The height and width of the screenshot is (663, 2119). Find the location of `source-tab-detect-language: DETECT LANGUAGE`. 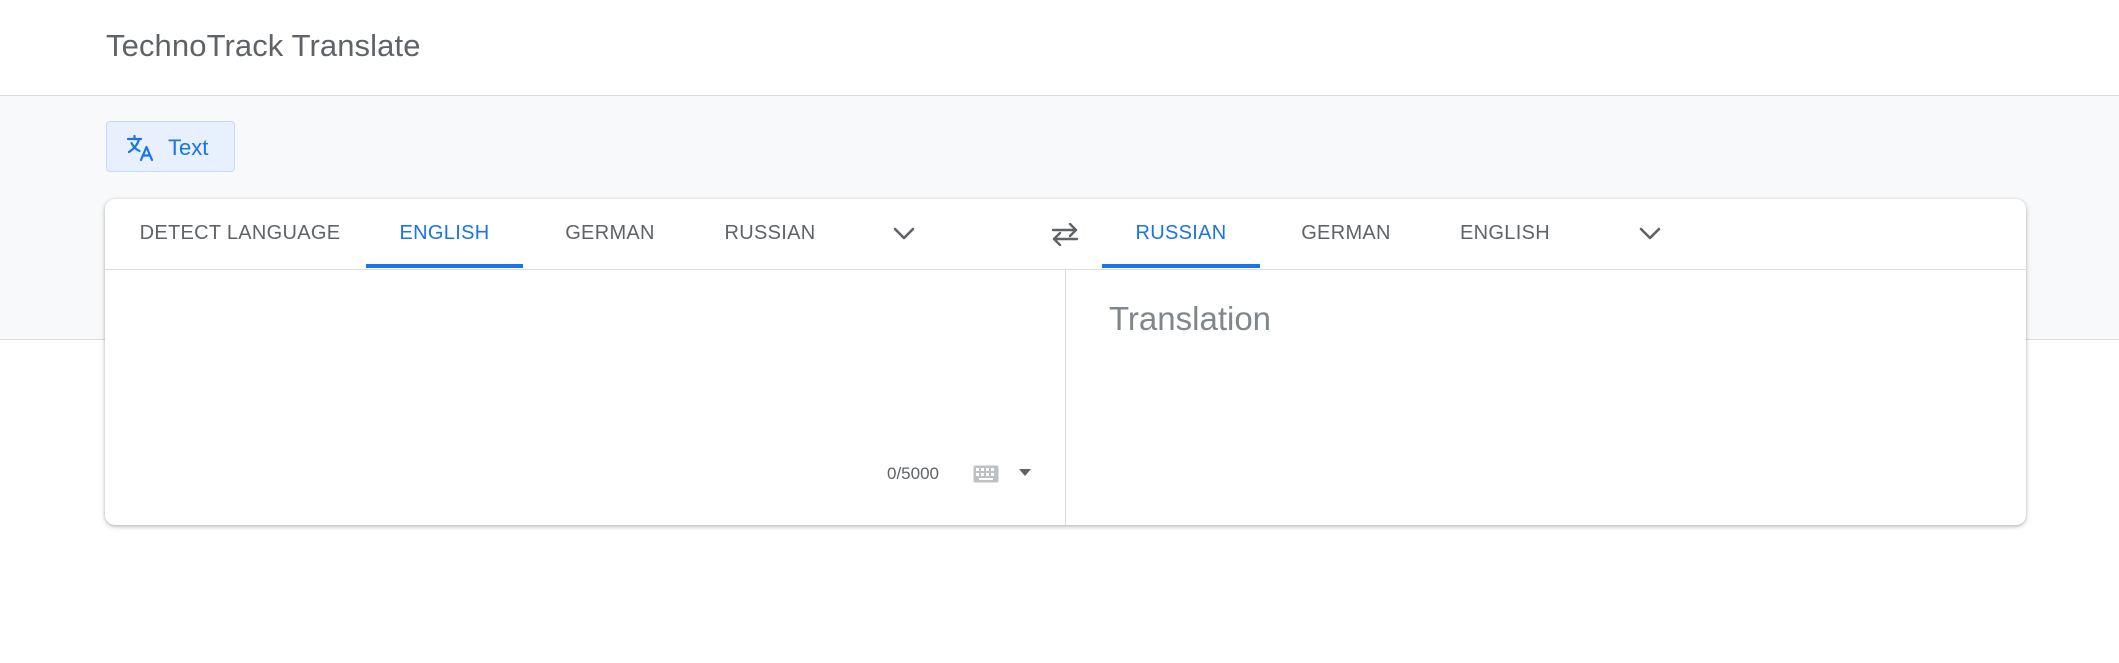

source-tab-detect-language: DETECT LANGUAGE is located at coordinates (240, 233).